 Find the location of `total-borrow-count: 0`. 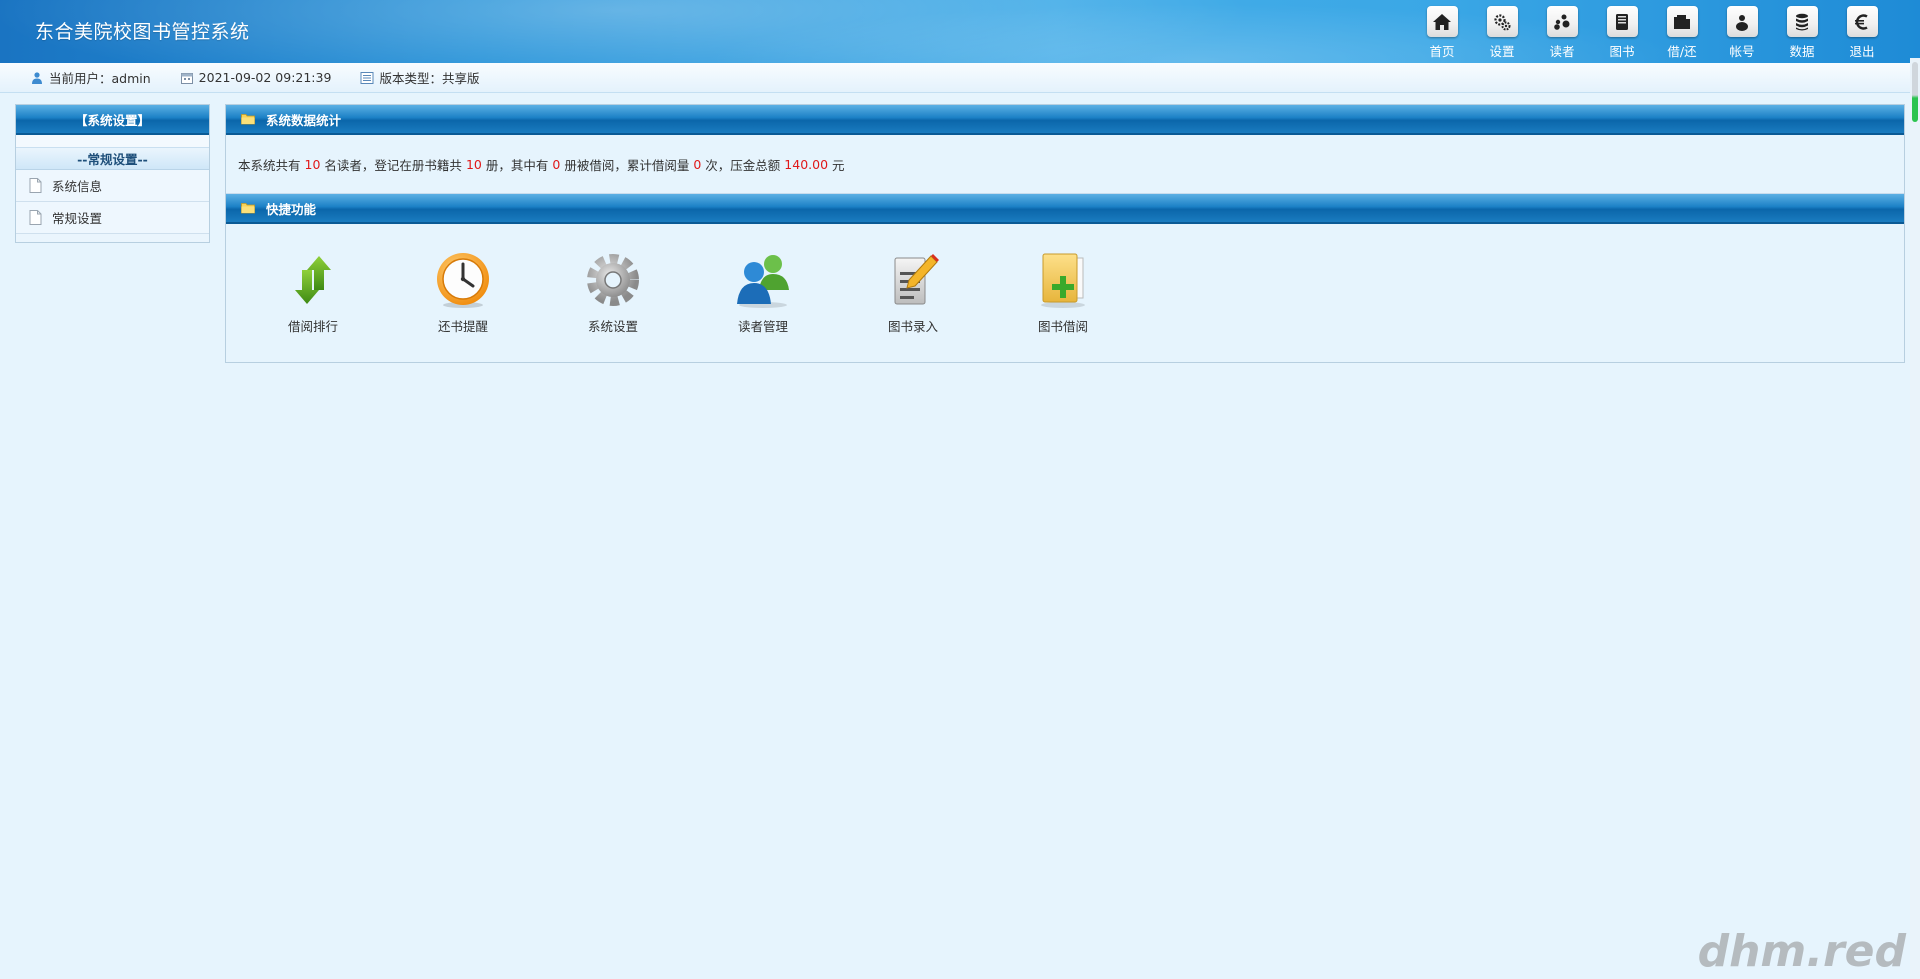

total-borrow-count: 0 is located at coordinates (697, 164).